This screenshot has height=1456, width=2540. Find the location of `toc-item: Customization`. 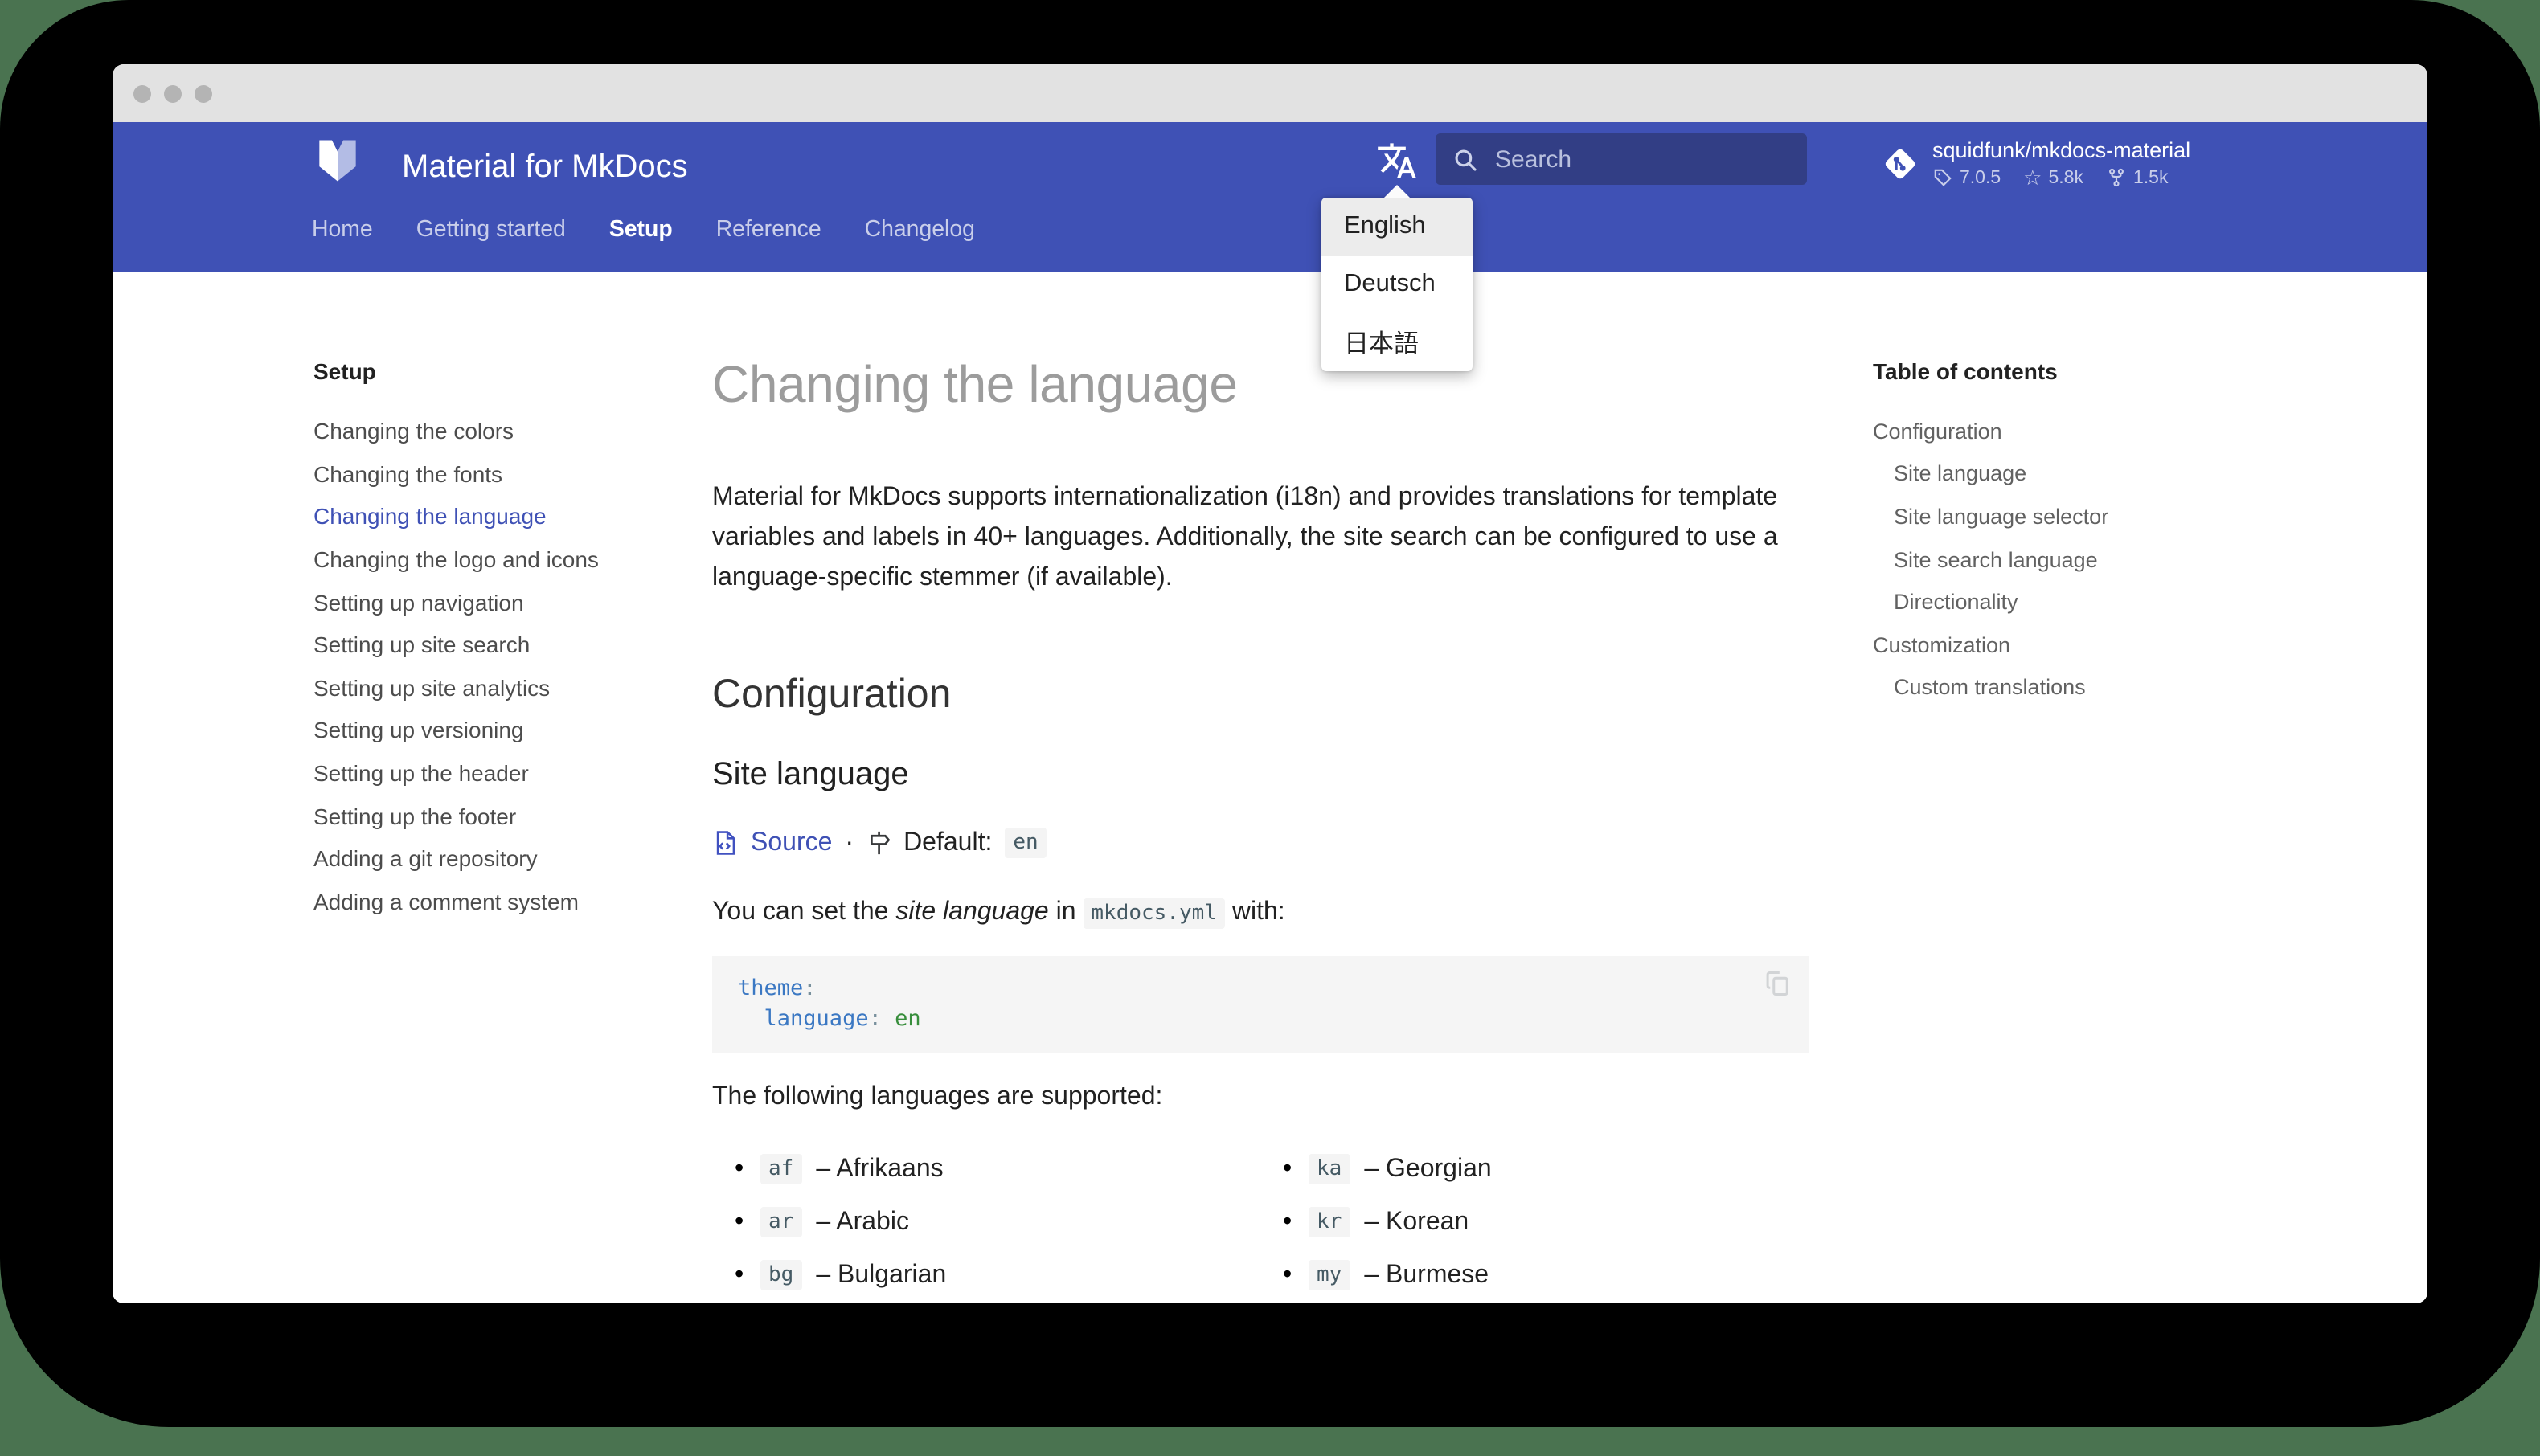

toc-item: Customization is located at coordinates (2045, 645).